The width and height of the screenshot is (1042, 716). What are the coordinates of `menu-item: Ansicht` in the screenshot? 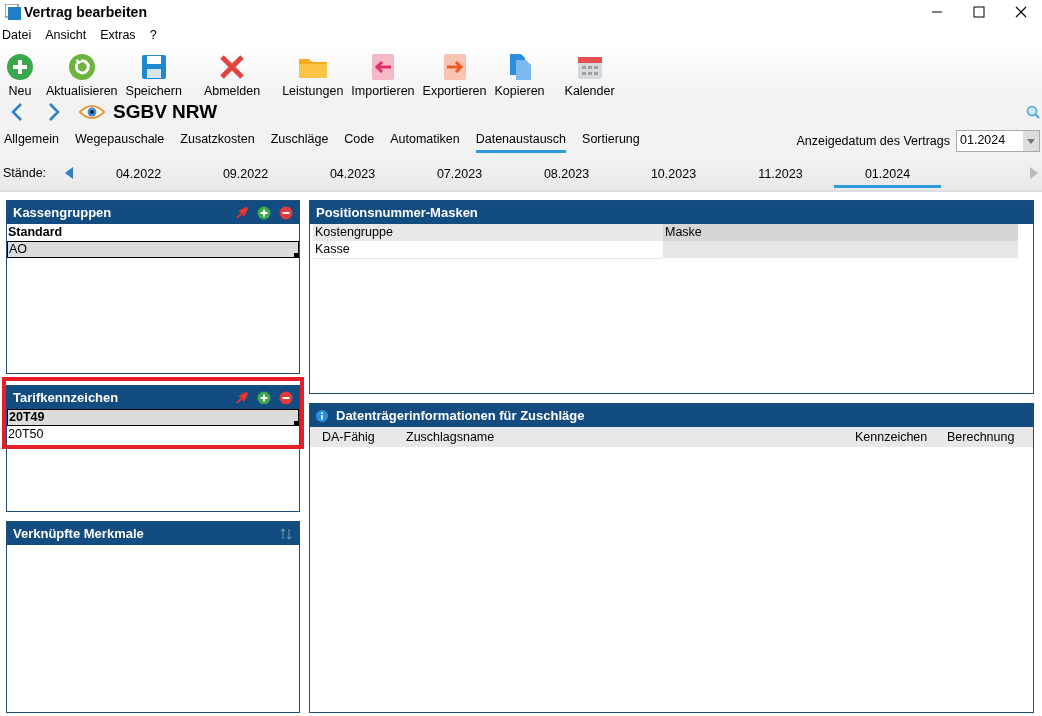 It's located at (66, 35).